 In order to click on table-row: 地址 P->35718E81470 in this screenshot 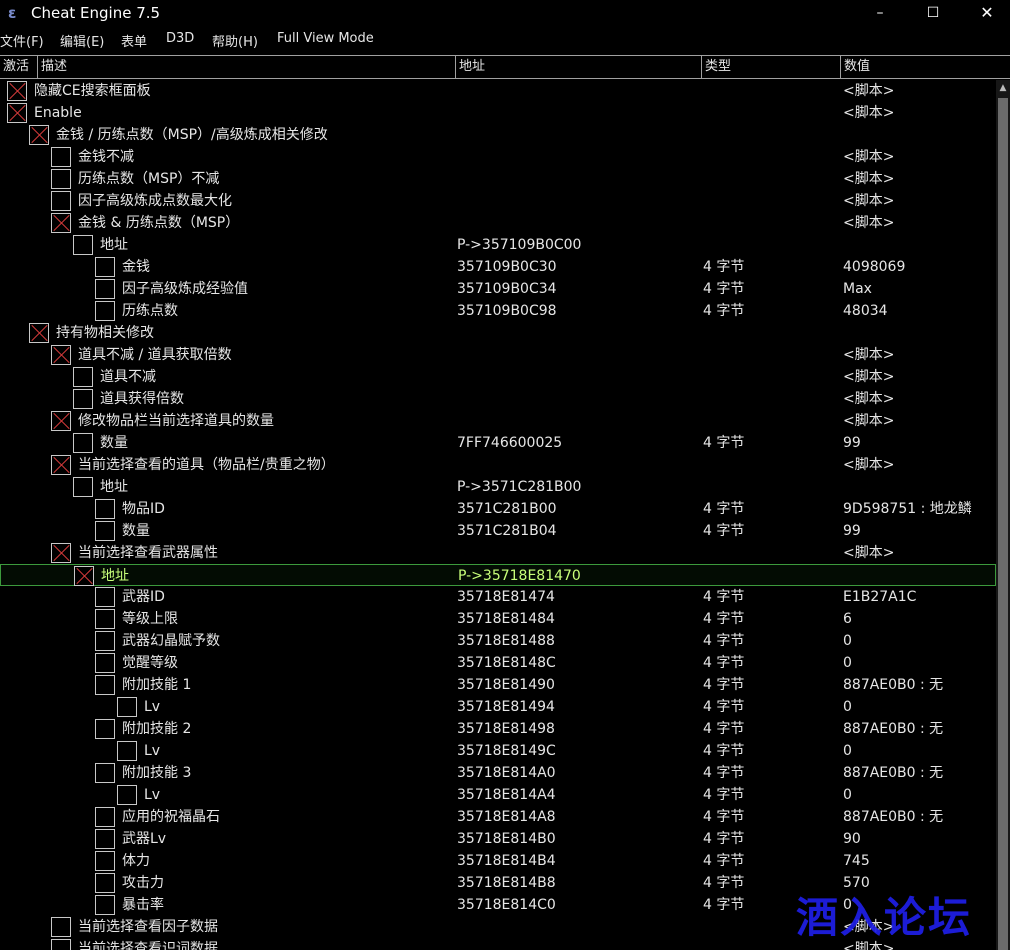, I will do `click(498, 575)`.